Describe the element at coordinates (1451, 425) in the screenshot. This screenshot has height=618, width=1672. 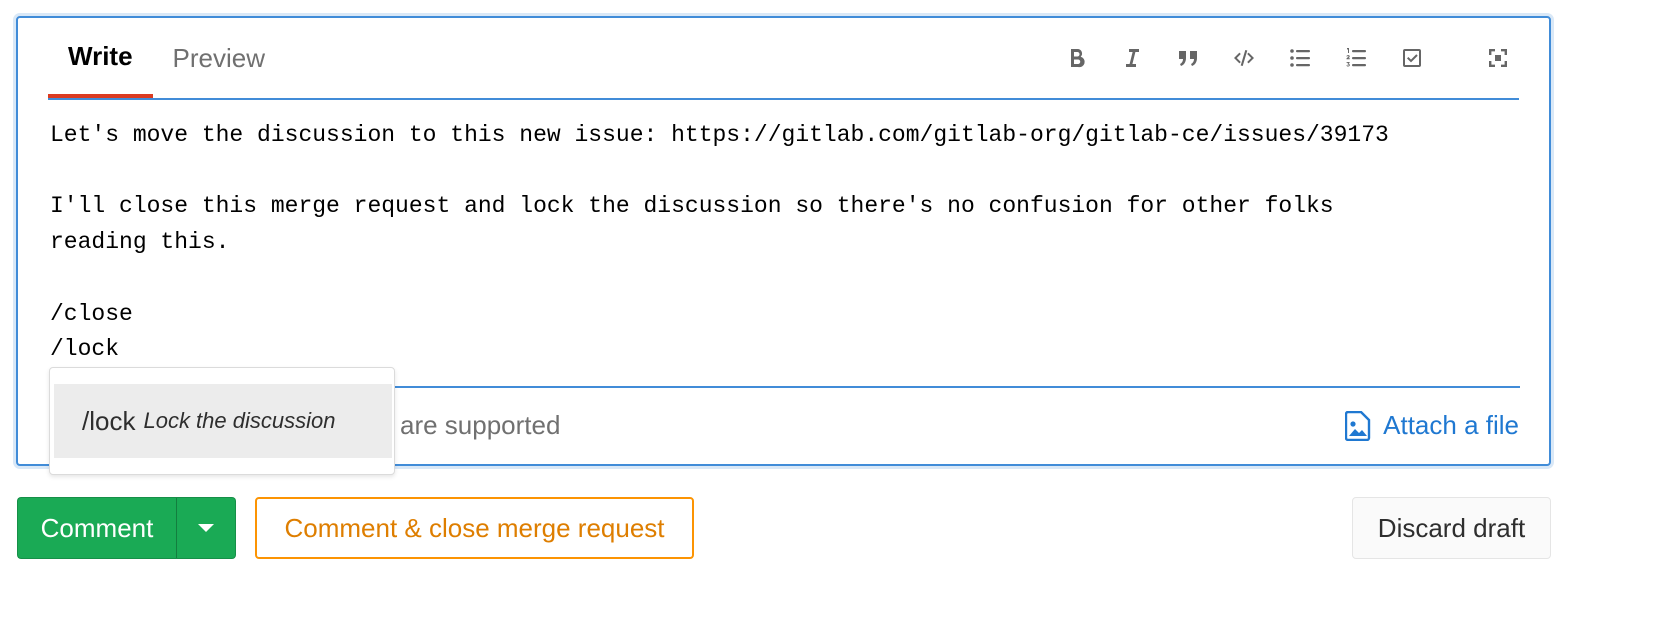
I see `attach-file-label: Attach a file` at that location.